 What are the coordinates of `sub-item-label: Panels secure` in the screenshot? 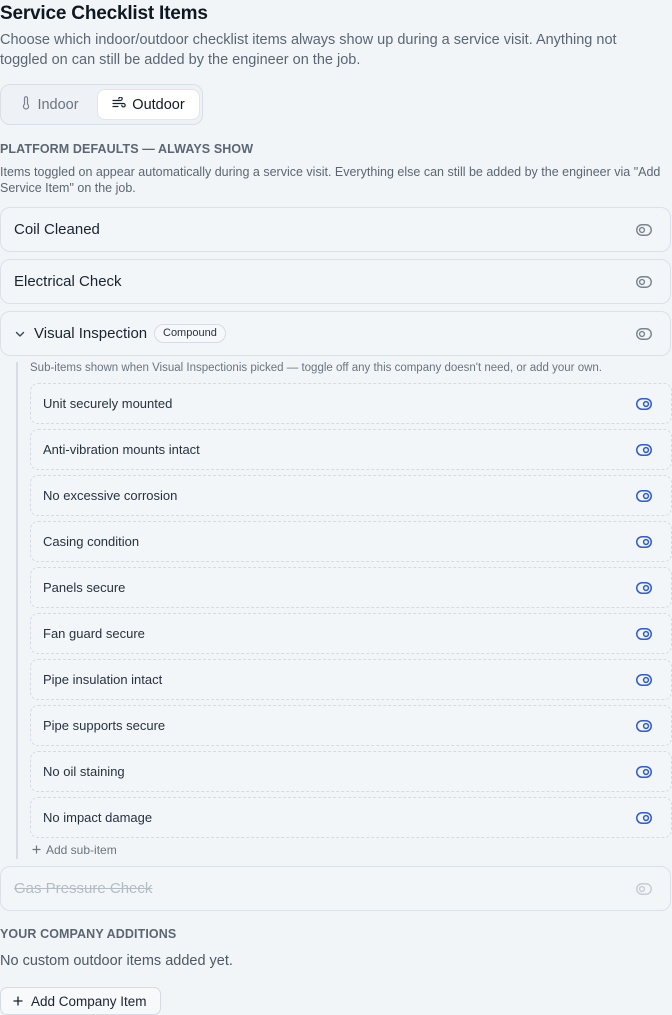 It's located at (84, 587).